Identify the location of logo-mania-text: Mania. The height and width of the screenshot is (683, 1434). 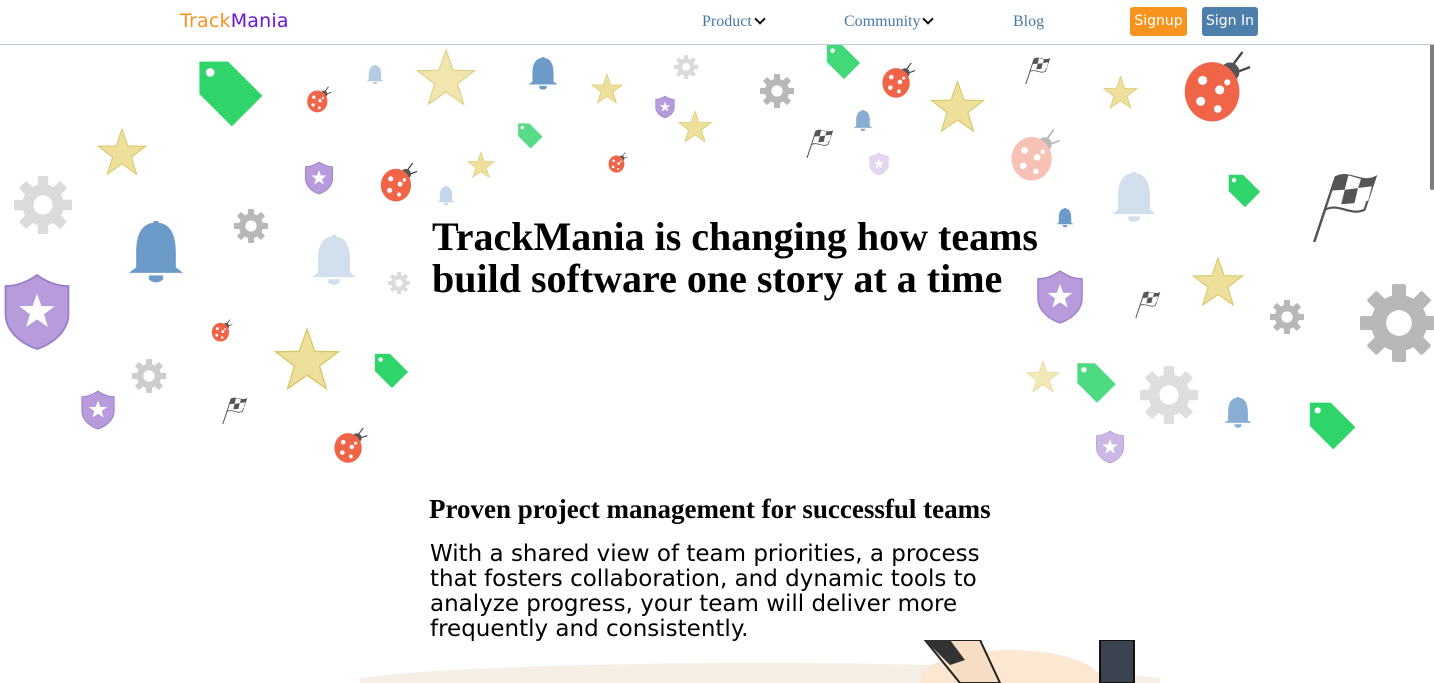
(259, 21).